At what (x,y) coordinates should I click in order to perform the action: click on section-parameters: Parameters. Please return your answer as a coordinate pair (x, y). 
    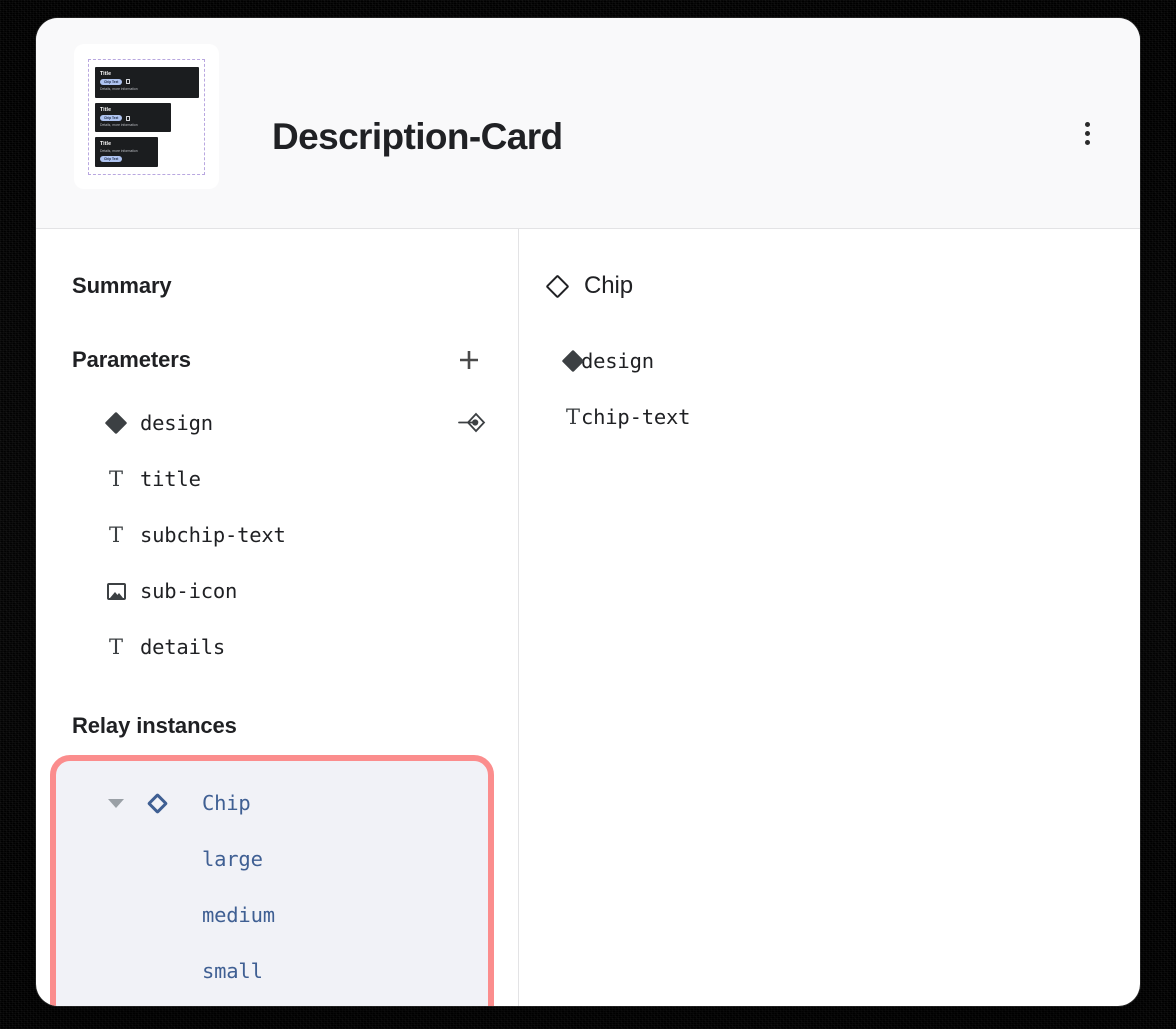
    Looking at the image, I should click on (277, 360).